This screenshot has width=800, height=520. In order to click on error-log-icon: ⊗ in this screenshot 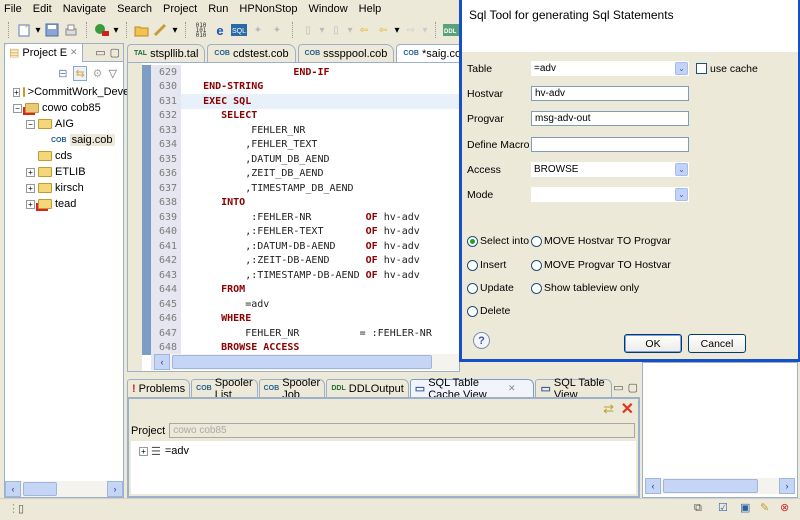, I will do `click(784, 507)`.